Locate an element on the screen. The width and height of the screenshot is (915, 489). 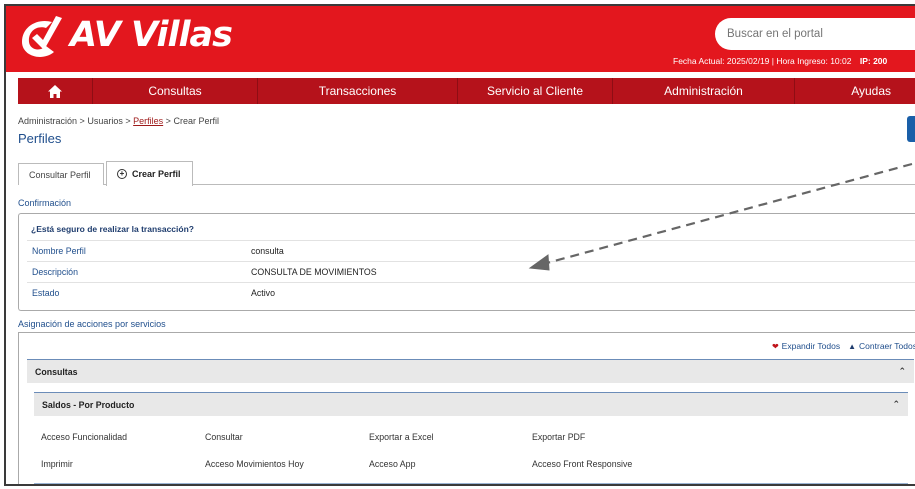
detail-row: Descripción CONSULTA DE MOVIMIENTOS is located at coordinates (471, 271).